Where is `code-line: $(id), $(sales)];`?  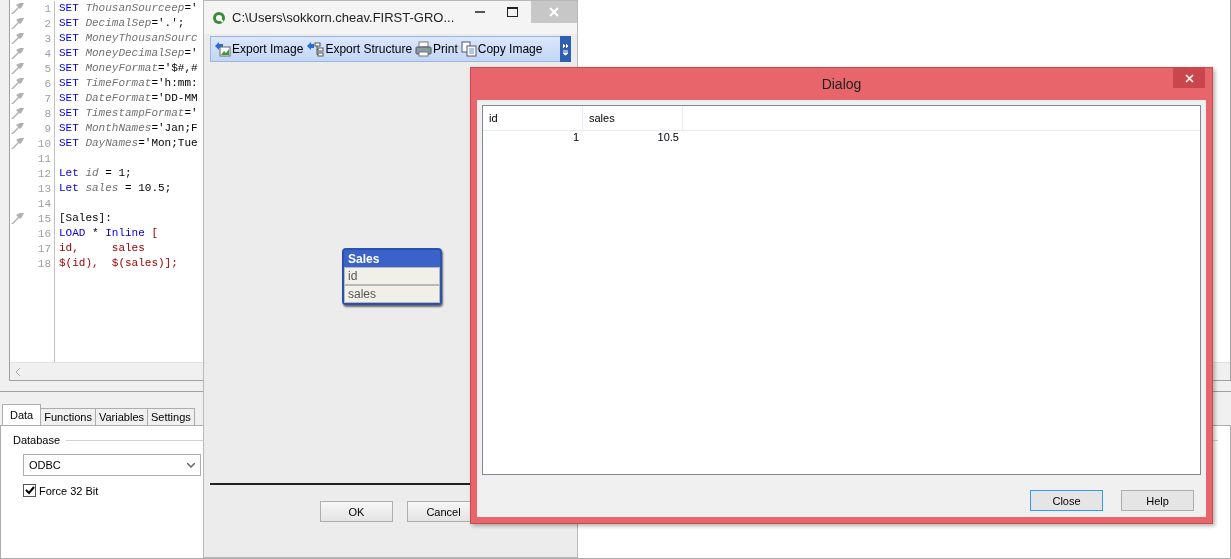 code-line: $(id), $(sales)]; is located at coordinates (118, 263).